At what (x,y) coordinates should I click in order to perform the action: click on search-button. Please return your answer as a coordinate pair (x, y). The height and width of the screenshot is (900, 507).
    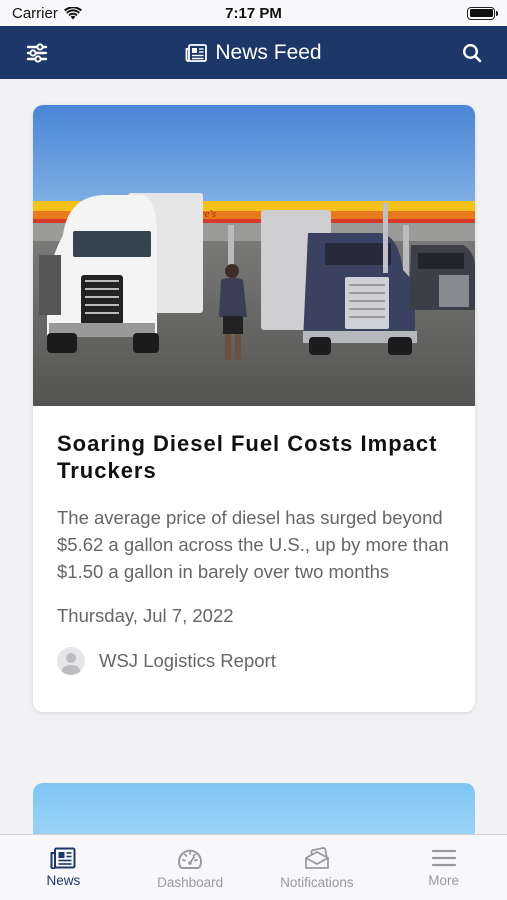
    Looking at the image, I should click on (472, 53).